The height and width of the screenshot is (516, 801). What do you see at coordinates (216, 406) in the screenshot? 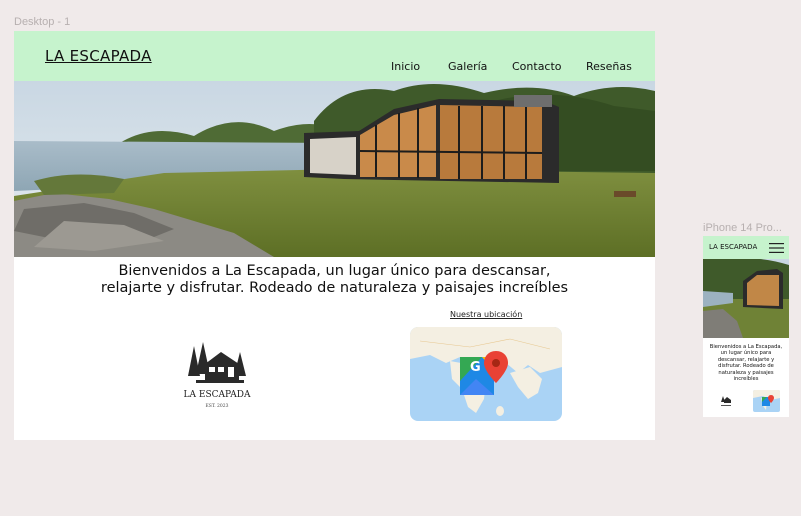
I see `logo-est: EST. 2023` at bounding box center [216, 406].